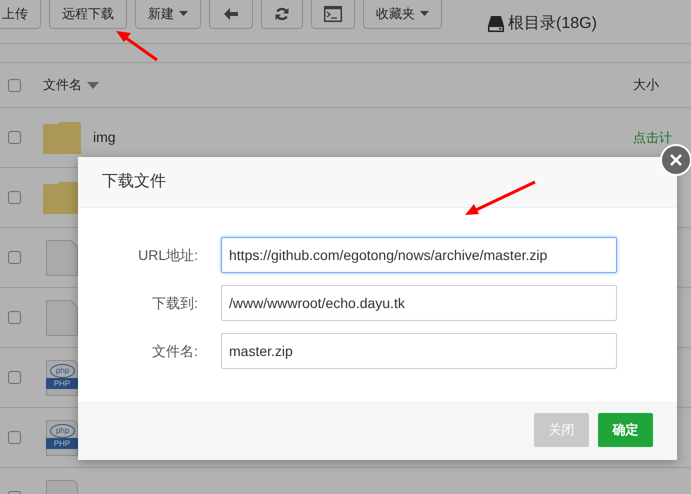  I want to click on left-arrow-icon, so click(231, 14).